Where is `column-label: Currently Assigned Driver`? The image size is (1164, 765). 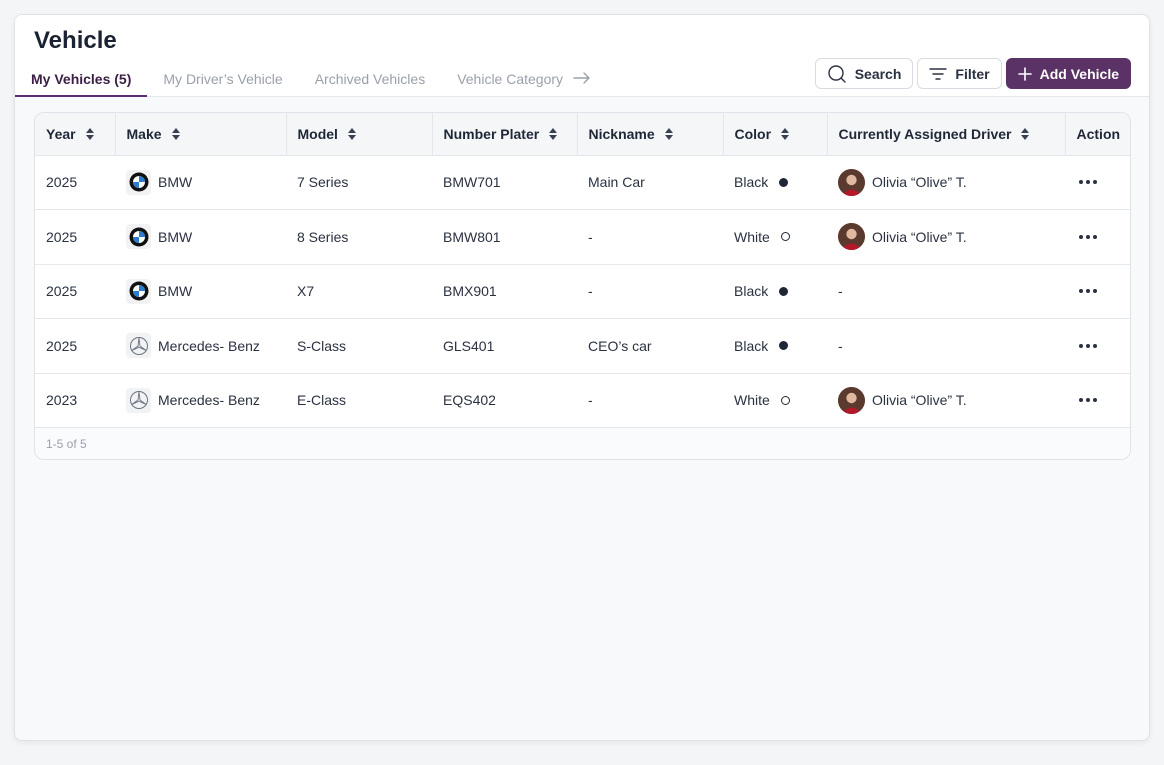 column-label: Currently Assigned Driver is located at coordinates (925, 133).